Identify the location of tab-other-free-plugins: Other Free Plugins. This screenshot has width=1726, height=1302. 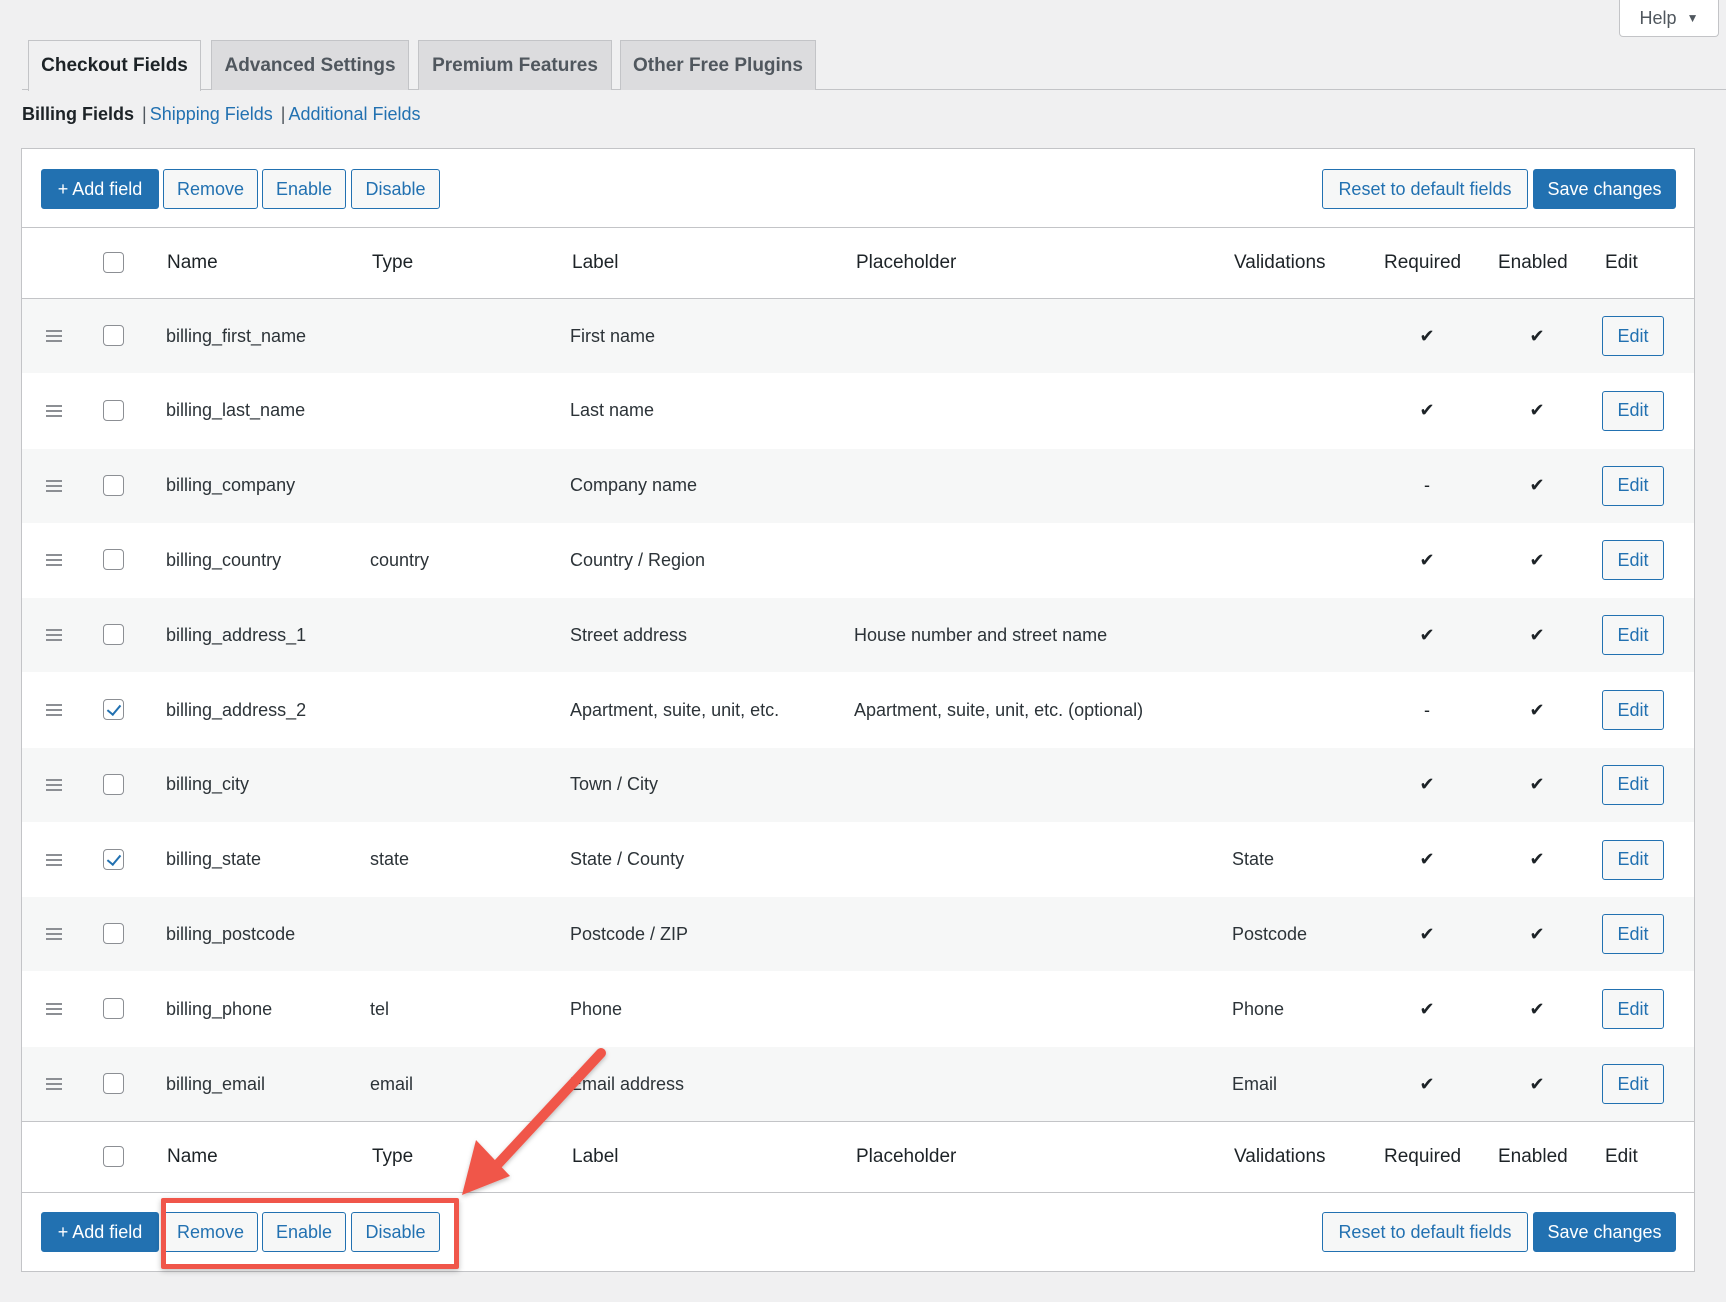
(718, 65).